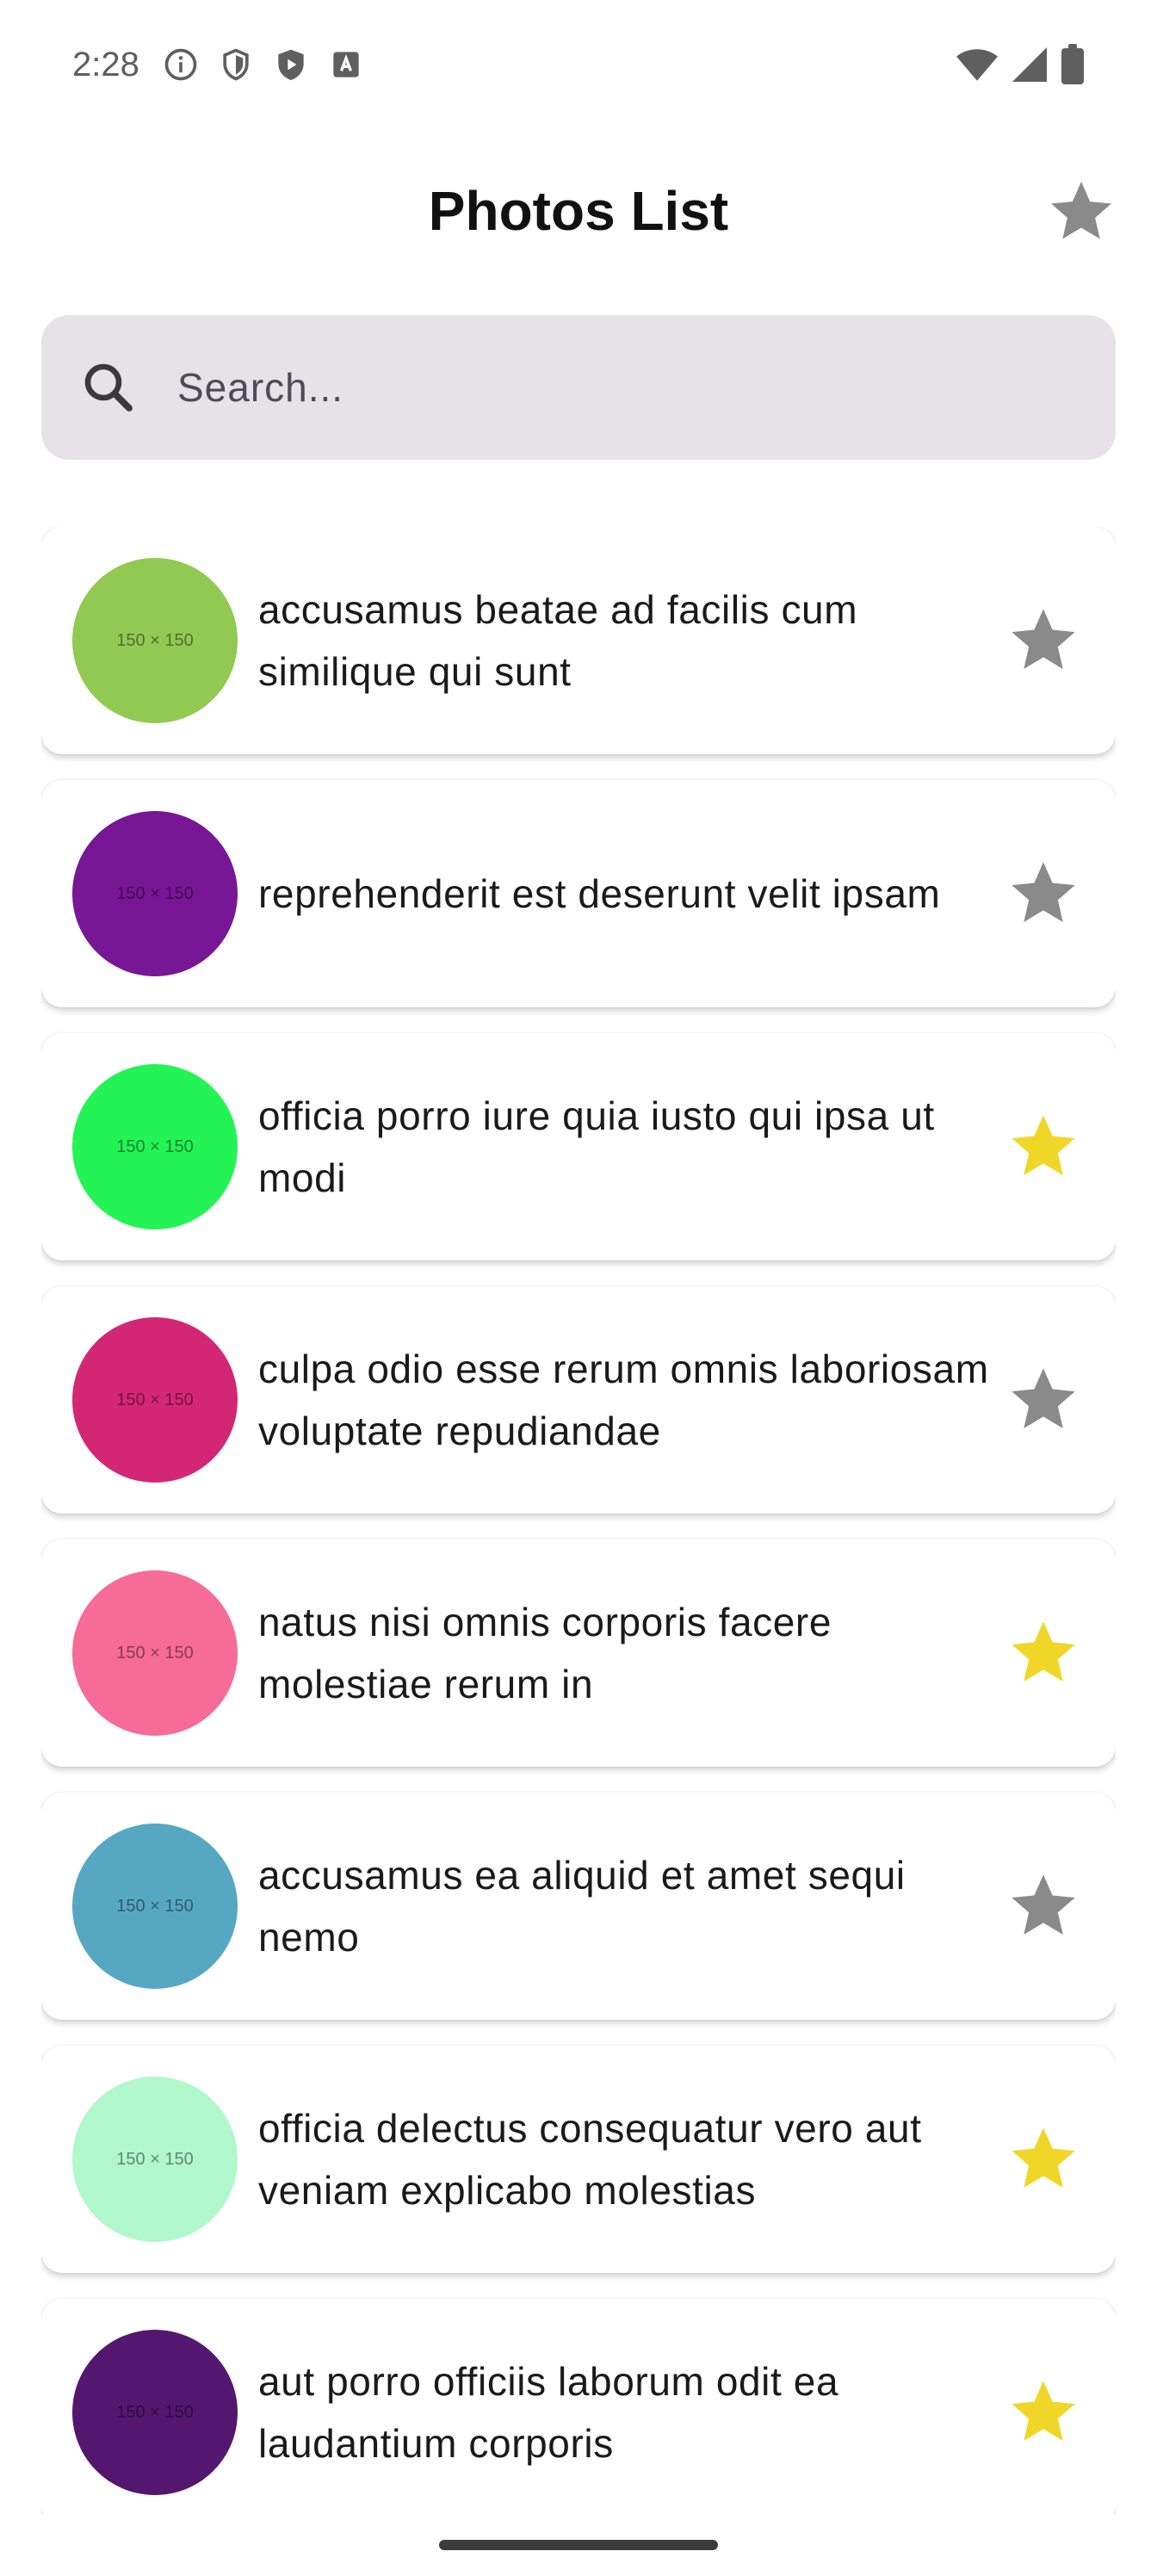  I want to click on photo-title: reprehenderit est deserunt velit ipsam, so click(600, 894).